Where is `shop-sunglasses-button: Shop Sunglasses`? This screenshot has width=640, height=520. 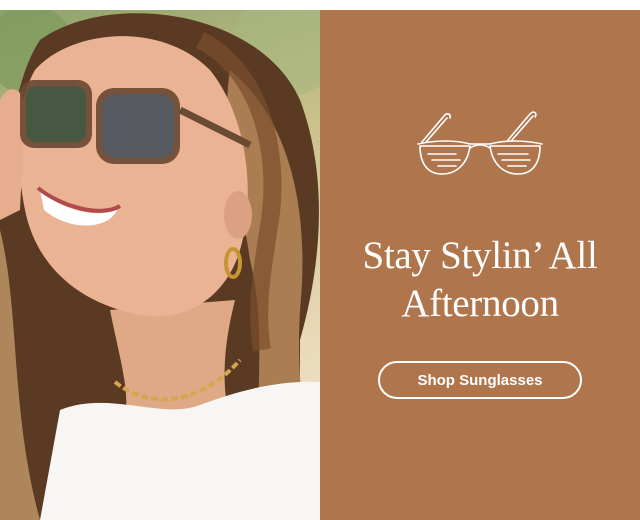
shop-sunglasses-button: Shop Sunglasses is located at coordinates (480, 380).